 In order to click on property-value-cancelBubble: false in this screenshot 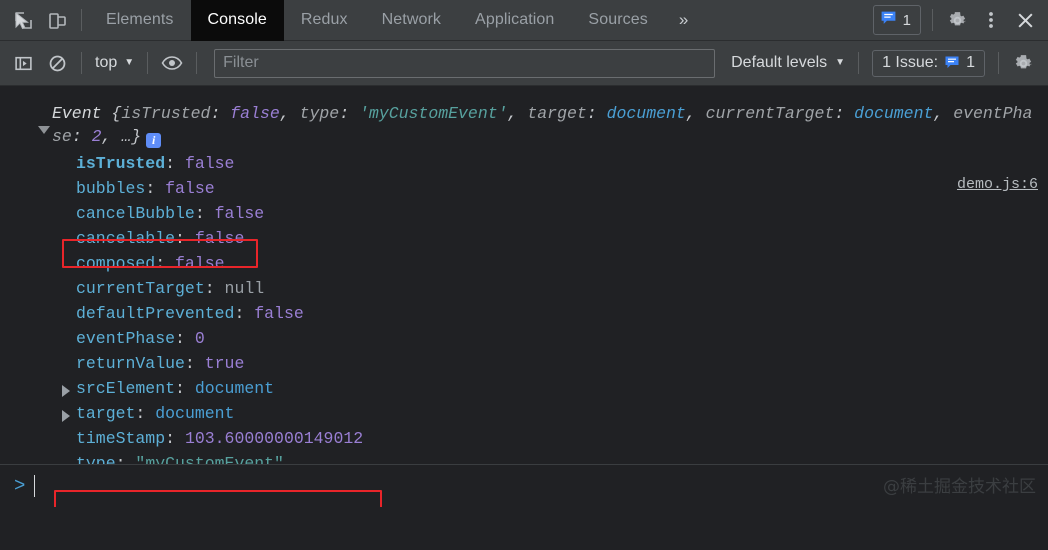, I will do `click(239, 213)`.